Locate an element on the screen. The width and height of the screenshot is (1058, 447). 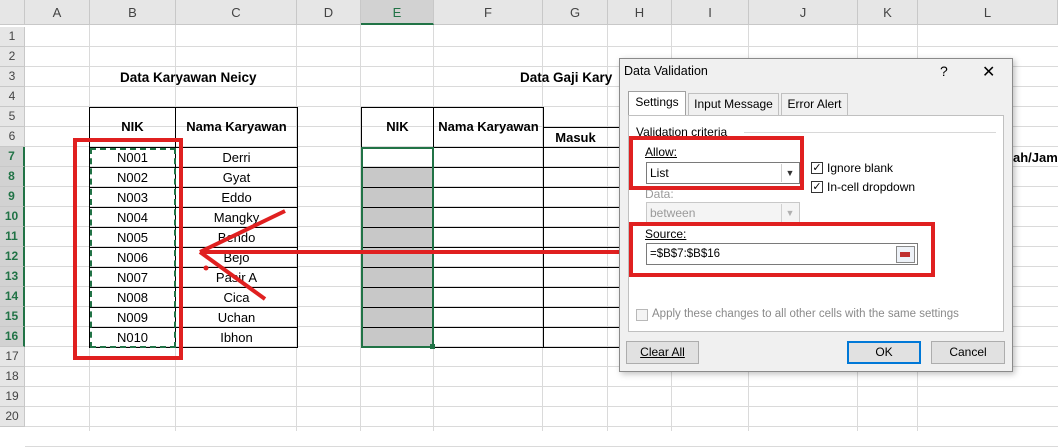
data-value: between is located at coordinates (673, 213).